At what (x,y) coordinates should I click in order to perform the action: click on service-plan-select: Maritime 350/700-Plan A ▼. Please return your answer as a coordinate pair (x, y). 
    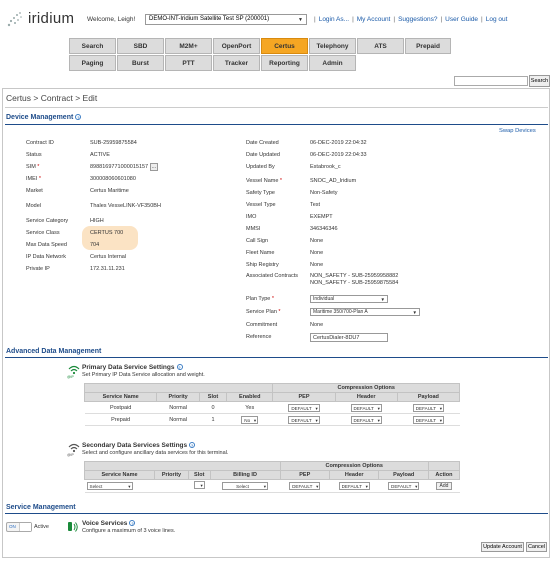
    Looking at the image, I should click on (365, 312).